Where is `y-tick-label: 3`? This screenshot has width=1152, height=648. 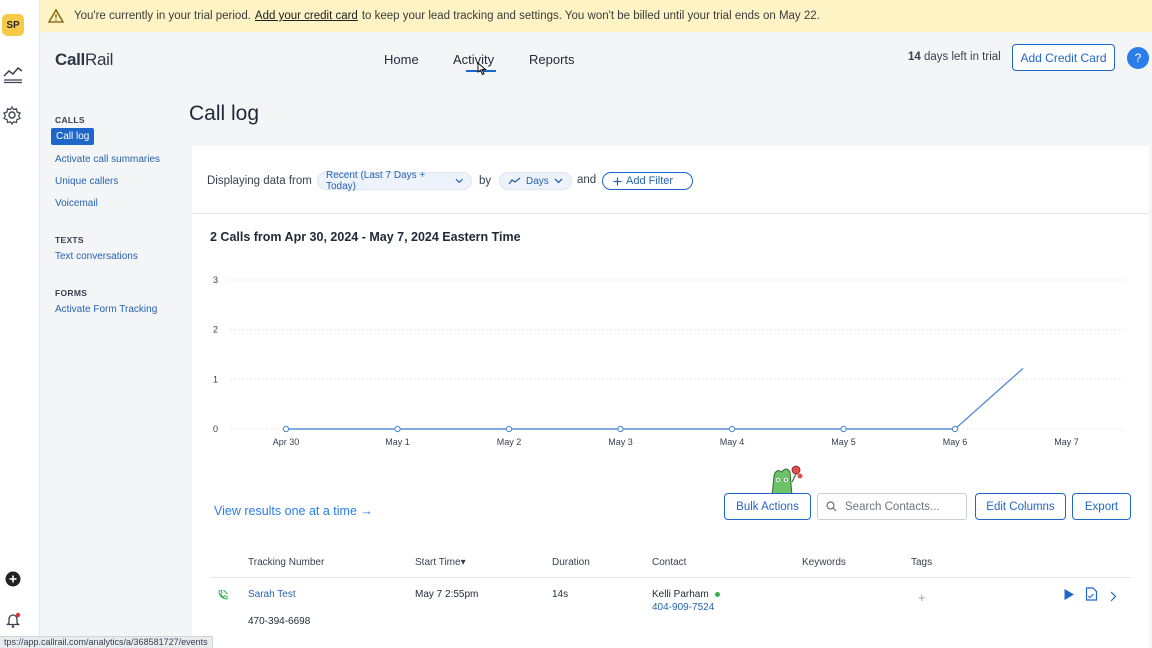
y-tick-label: 3 is located at coordinates (215, 280).